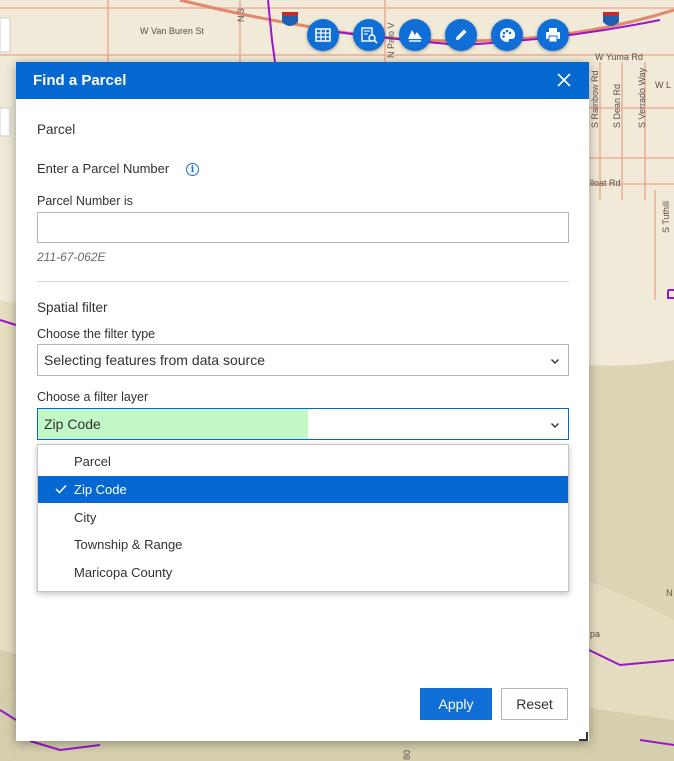 This screenshot has width=674, height=761. I want to click on dropdown-option-parcel: Parcel, so click(303, 461).